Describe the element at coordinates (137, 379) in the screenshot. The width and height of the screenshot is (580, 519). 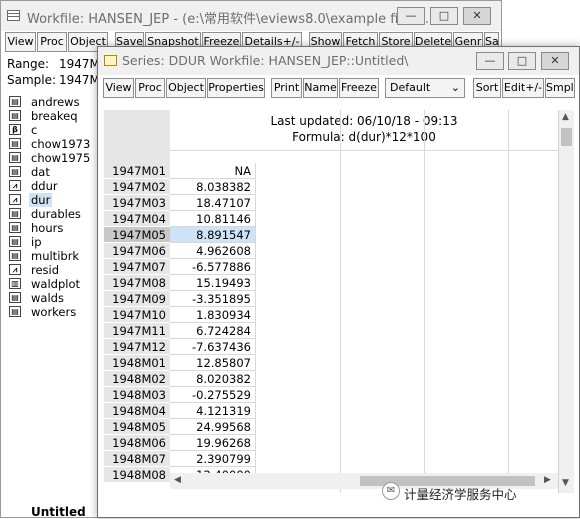
I see `row-label: 1948M02` at that location.